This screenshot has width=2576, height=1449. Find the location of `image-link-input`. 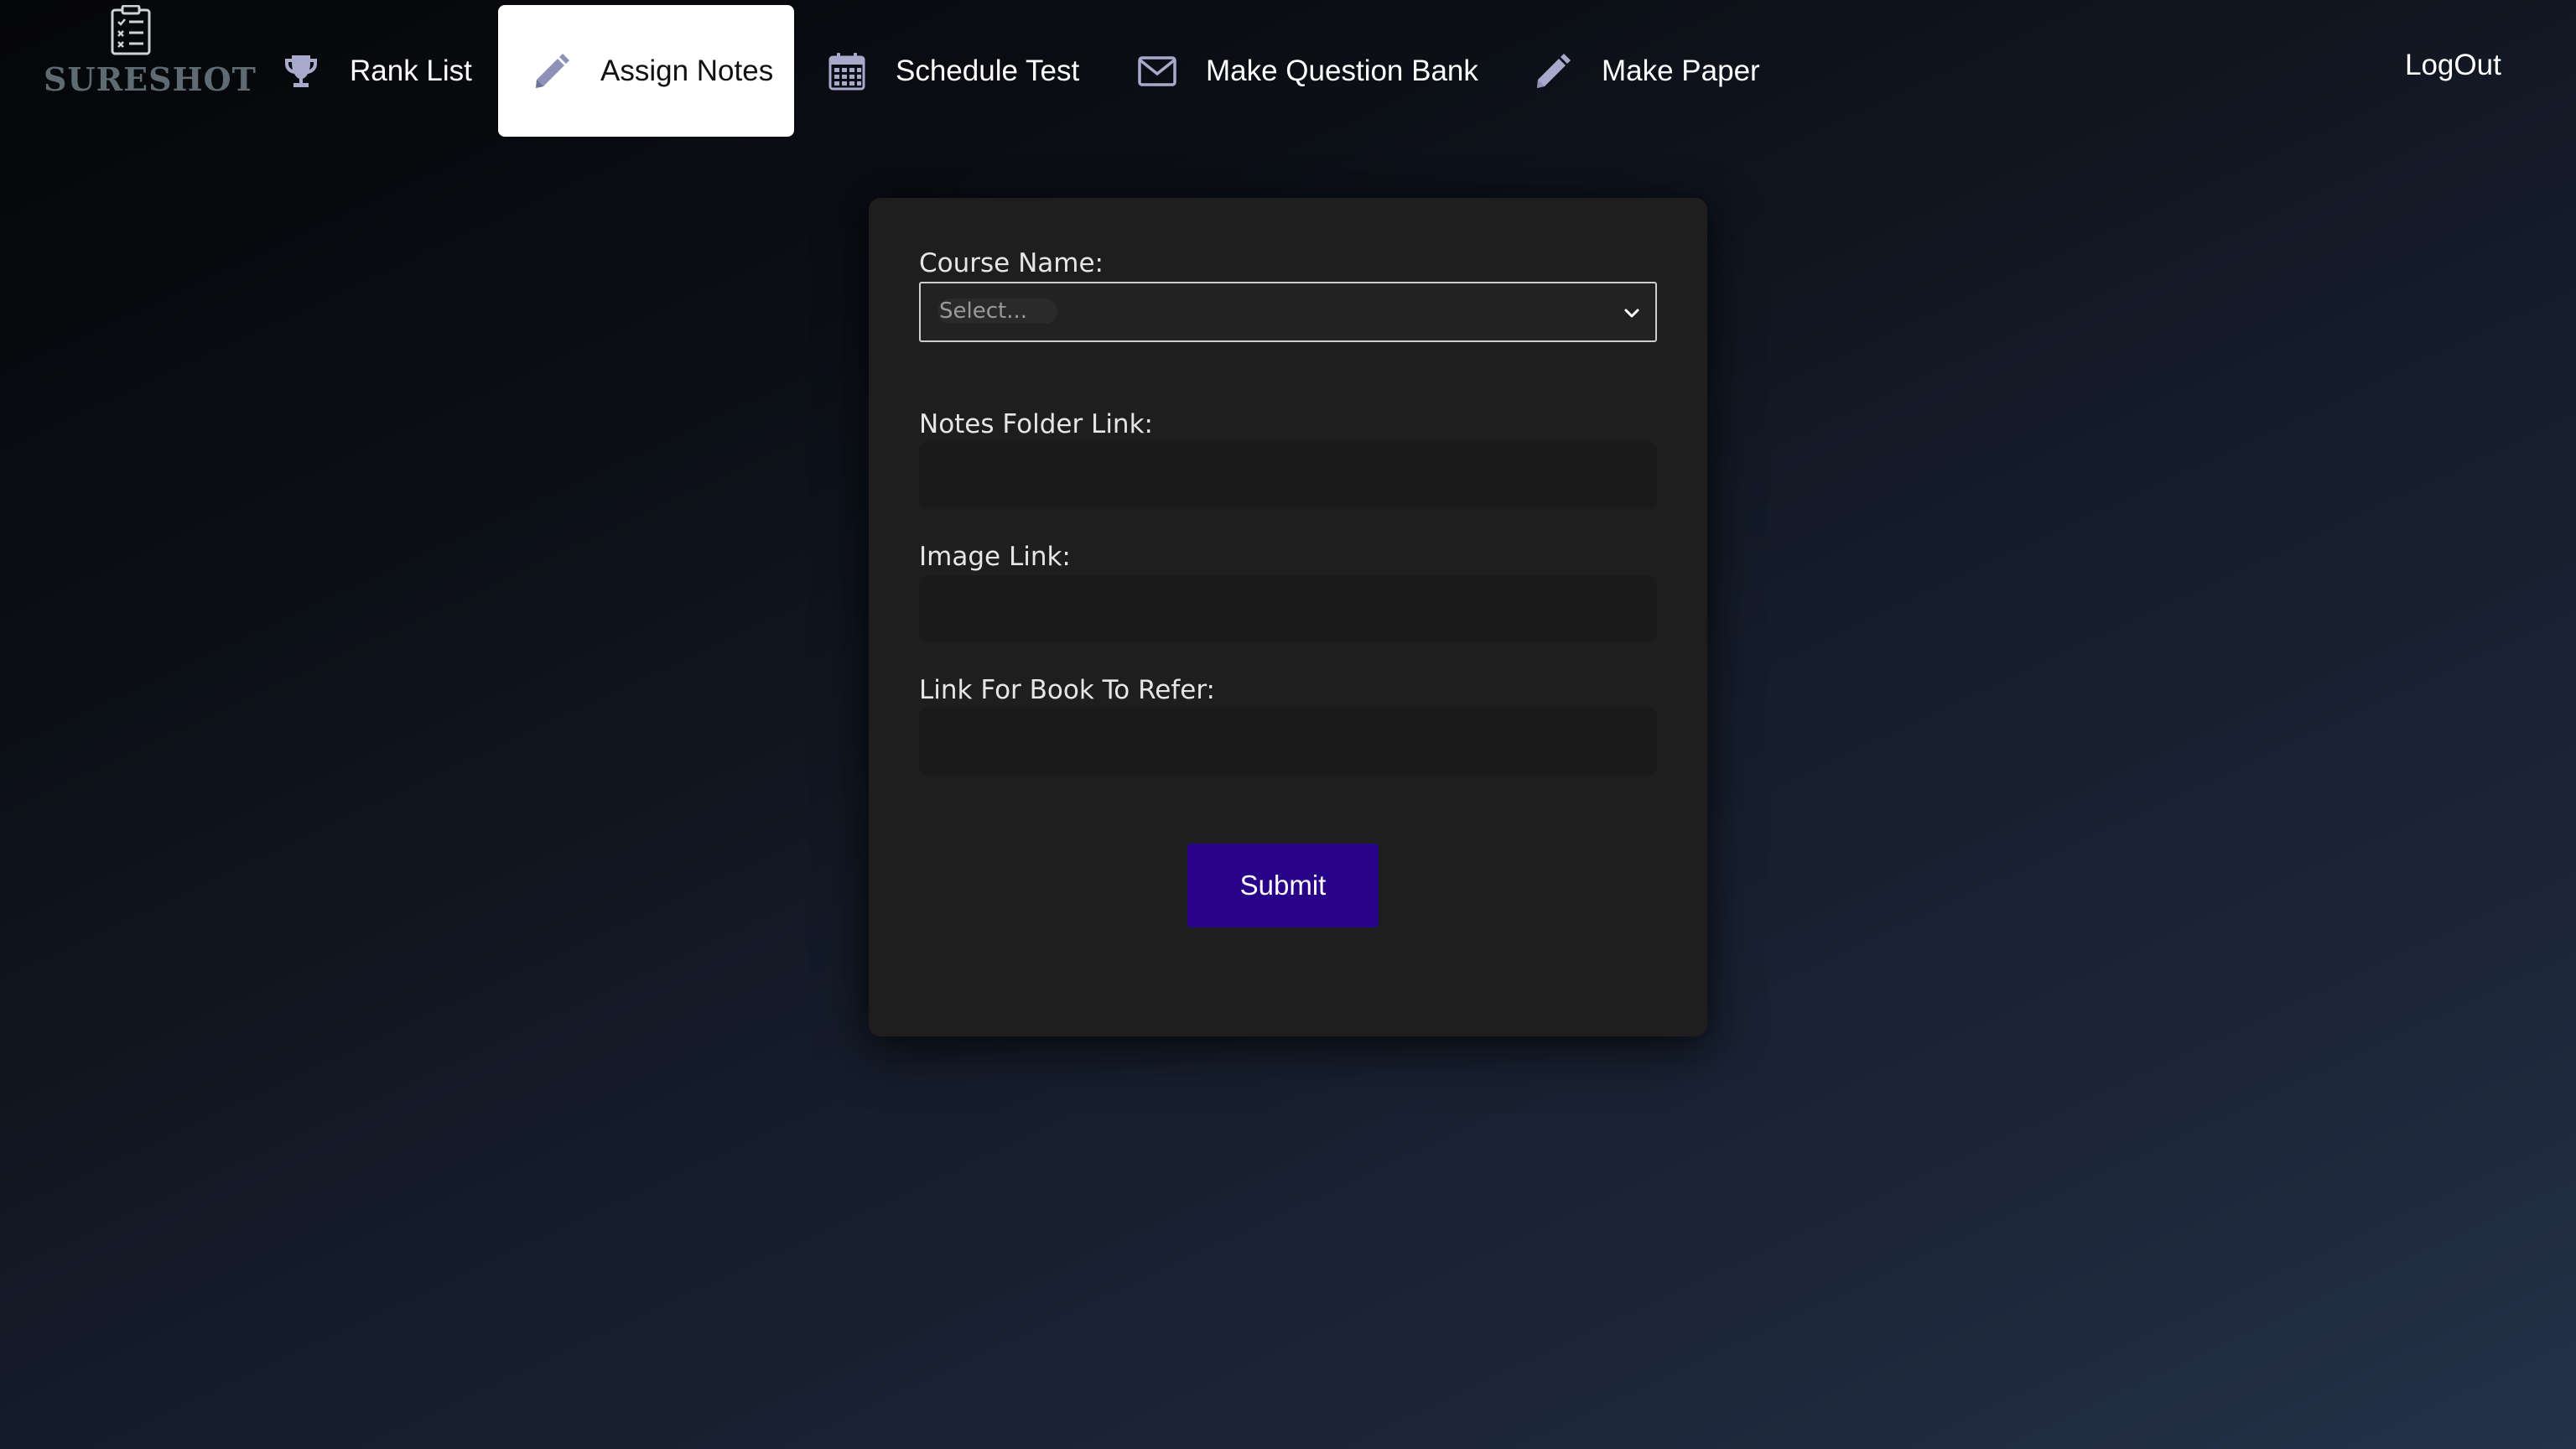

image-link-input is located at coordinates (1288, 608).